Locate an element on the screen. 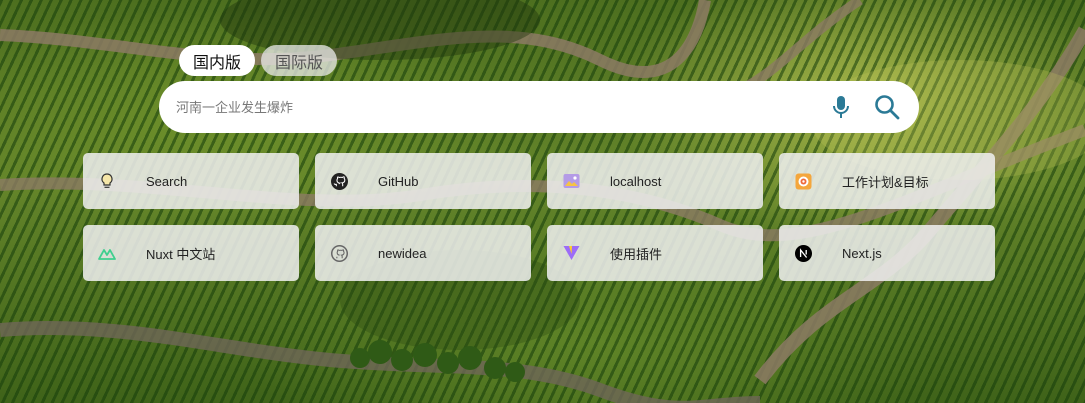  tab-international: 国际版 is located at coordinates (299, 60).